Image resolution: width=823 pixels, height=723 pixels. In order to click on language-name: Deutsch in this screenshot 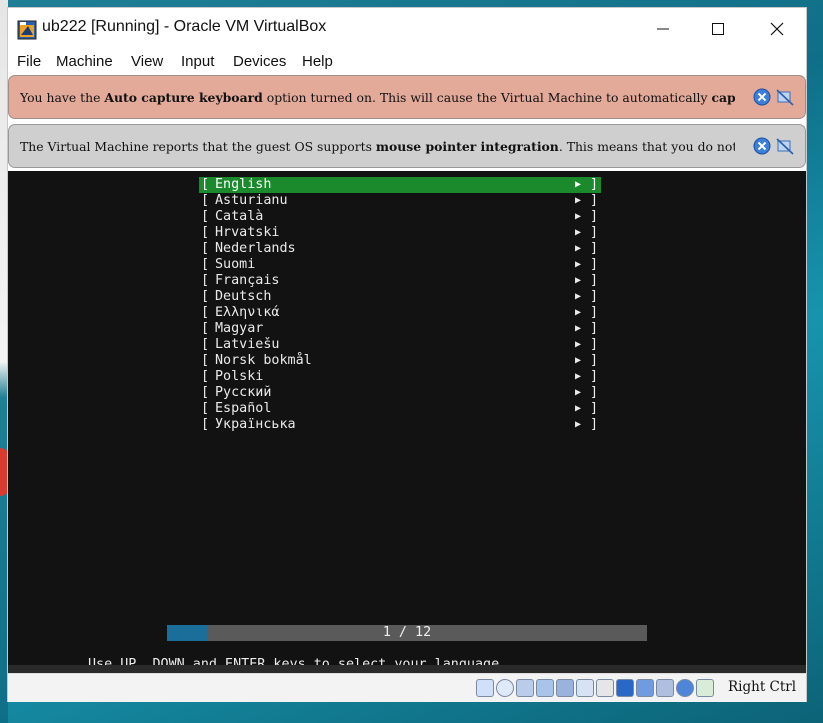, I will do `click(243, 296)`.